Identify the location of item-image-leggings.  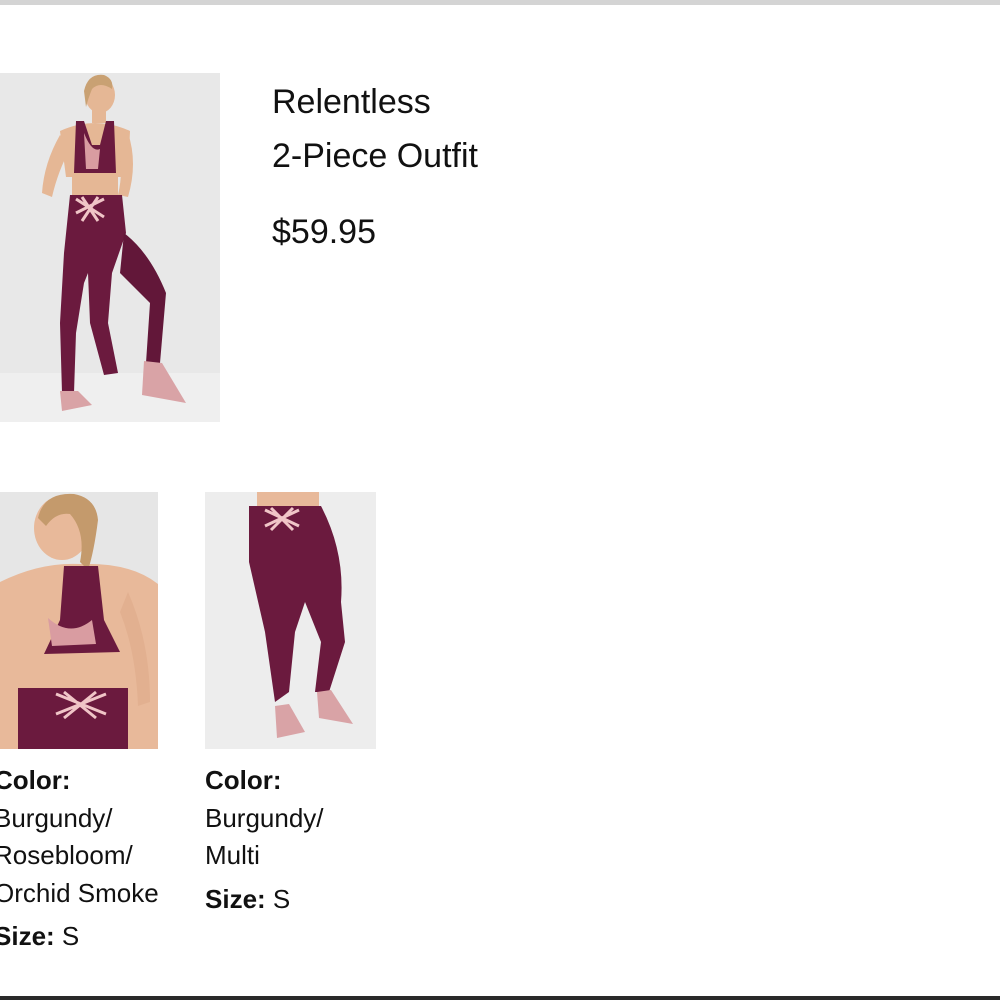
(290, 620).